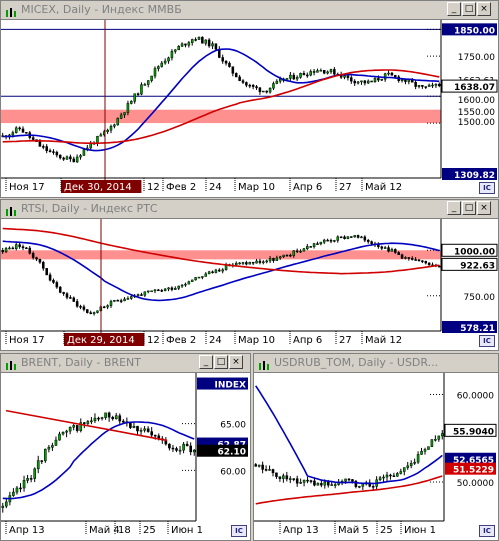 Image resolution: width=499 pixels, height=541 pixels. Describe the element at coordinates (475, 397) in the screenshot. I see `price-label: 60.0000` at that location.